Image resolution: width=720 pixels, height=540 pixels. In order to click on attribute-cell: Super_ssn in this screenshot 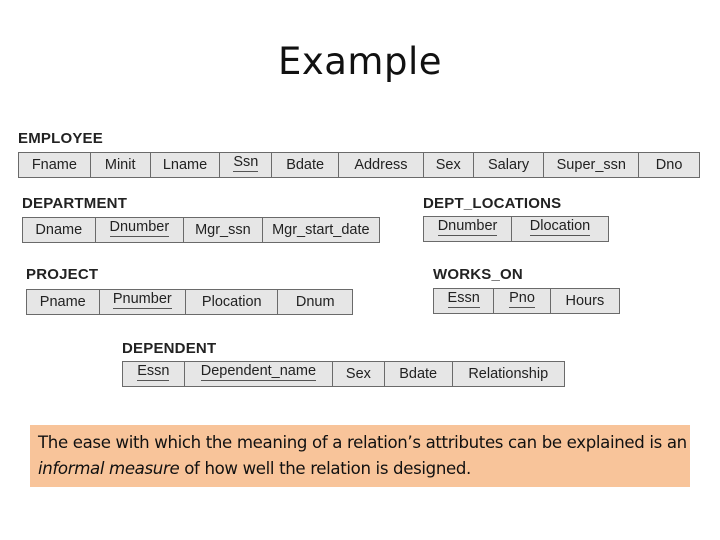, I will do `click(590, 165)`.